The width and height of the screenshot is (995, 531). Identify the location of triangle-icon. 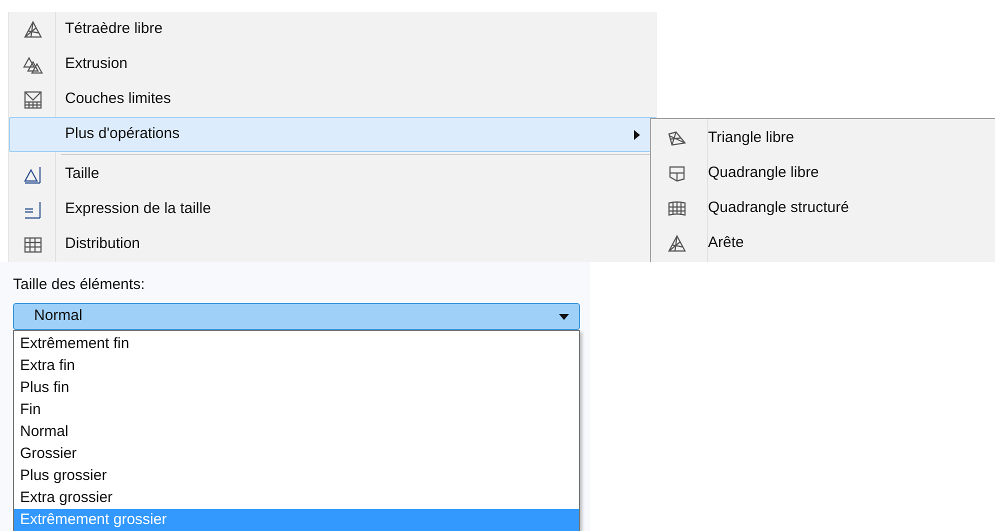
(677, 244).